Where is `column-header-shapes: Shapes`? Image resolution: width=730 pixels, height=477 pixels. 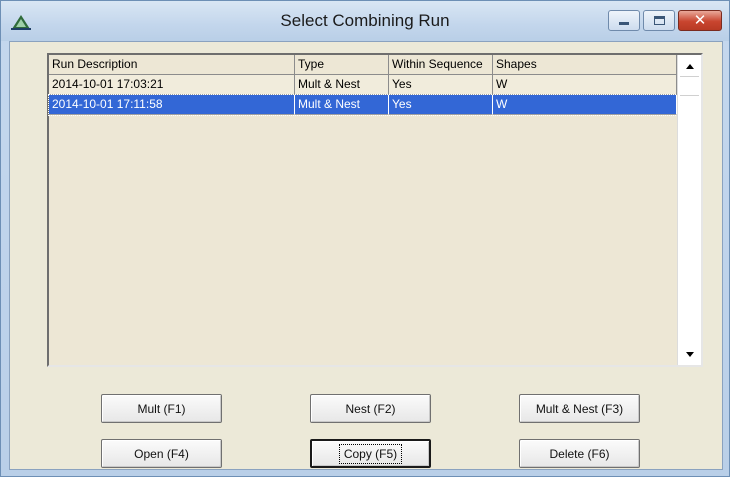
column-header-shapes: Shapes is located at coordinates (585, 65).